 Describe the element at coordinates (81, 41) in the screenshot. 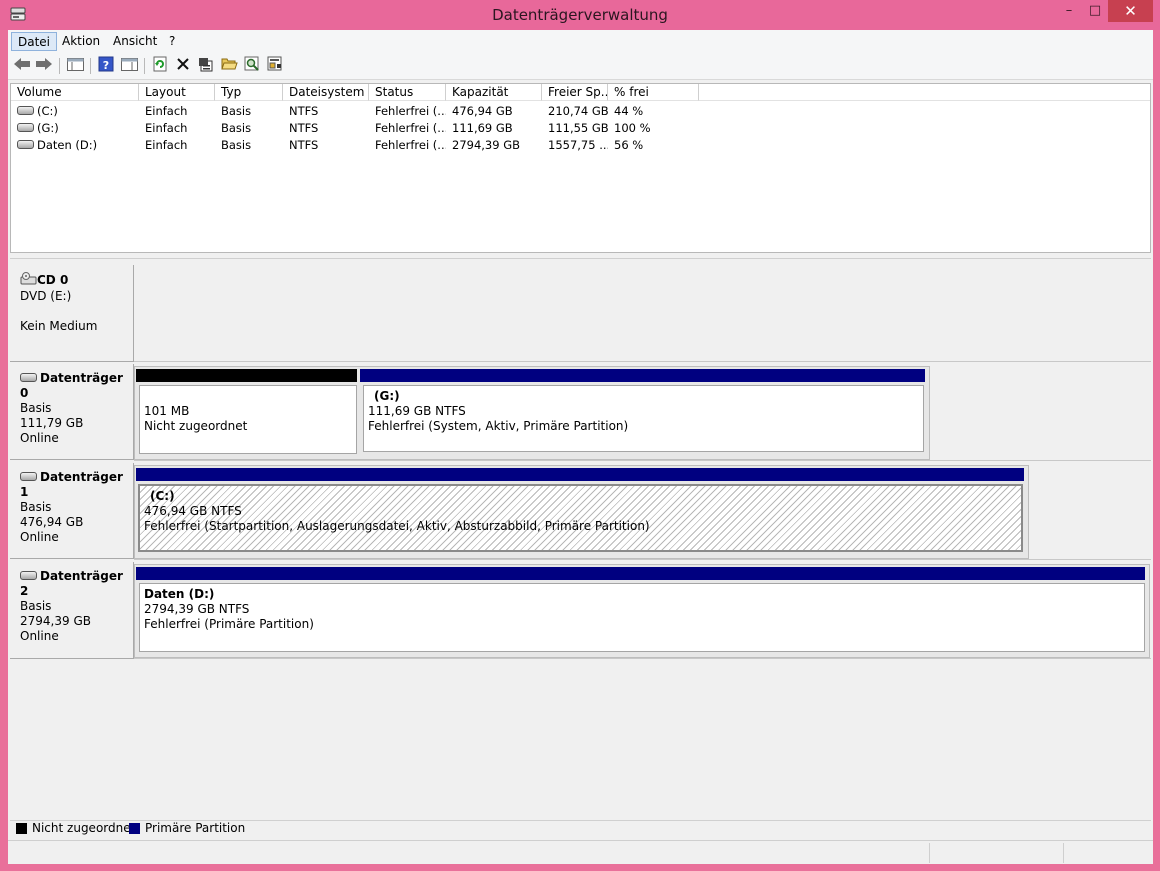

I see `menu-aktion: Aktion` at that location.